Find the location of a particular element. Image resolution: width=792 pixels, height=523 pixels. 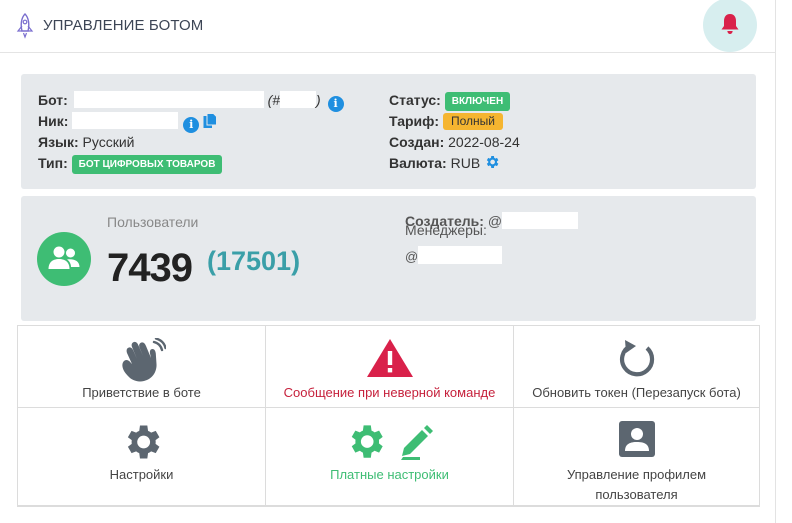

bot-id-prefix: (# is located at coordinates (274, 100).